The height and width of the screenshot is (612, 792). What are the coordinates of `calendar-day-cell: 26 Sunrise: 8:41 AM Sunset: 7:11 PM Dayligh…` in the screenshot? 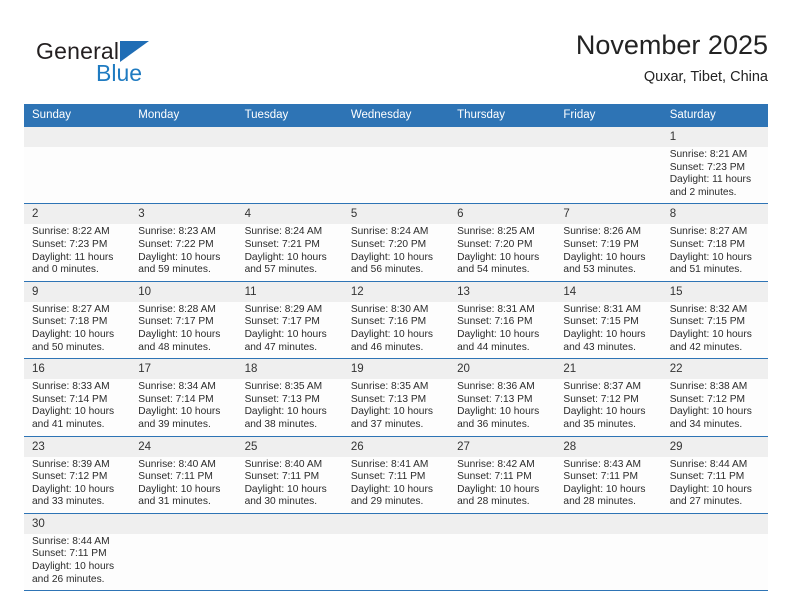 It's located at (396, 475).